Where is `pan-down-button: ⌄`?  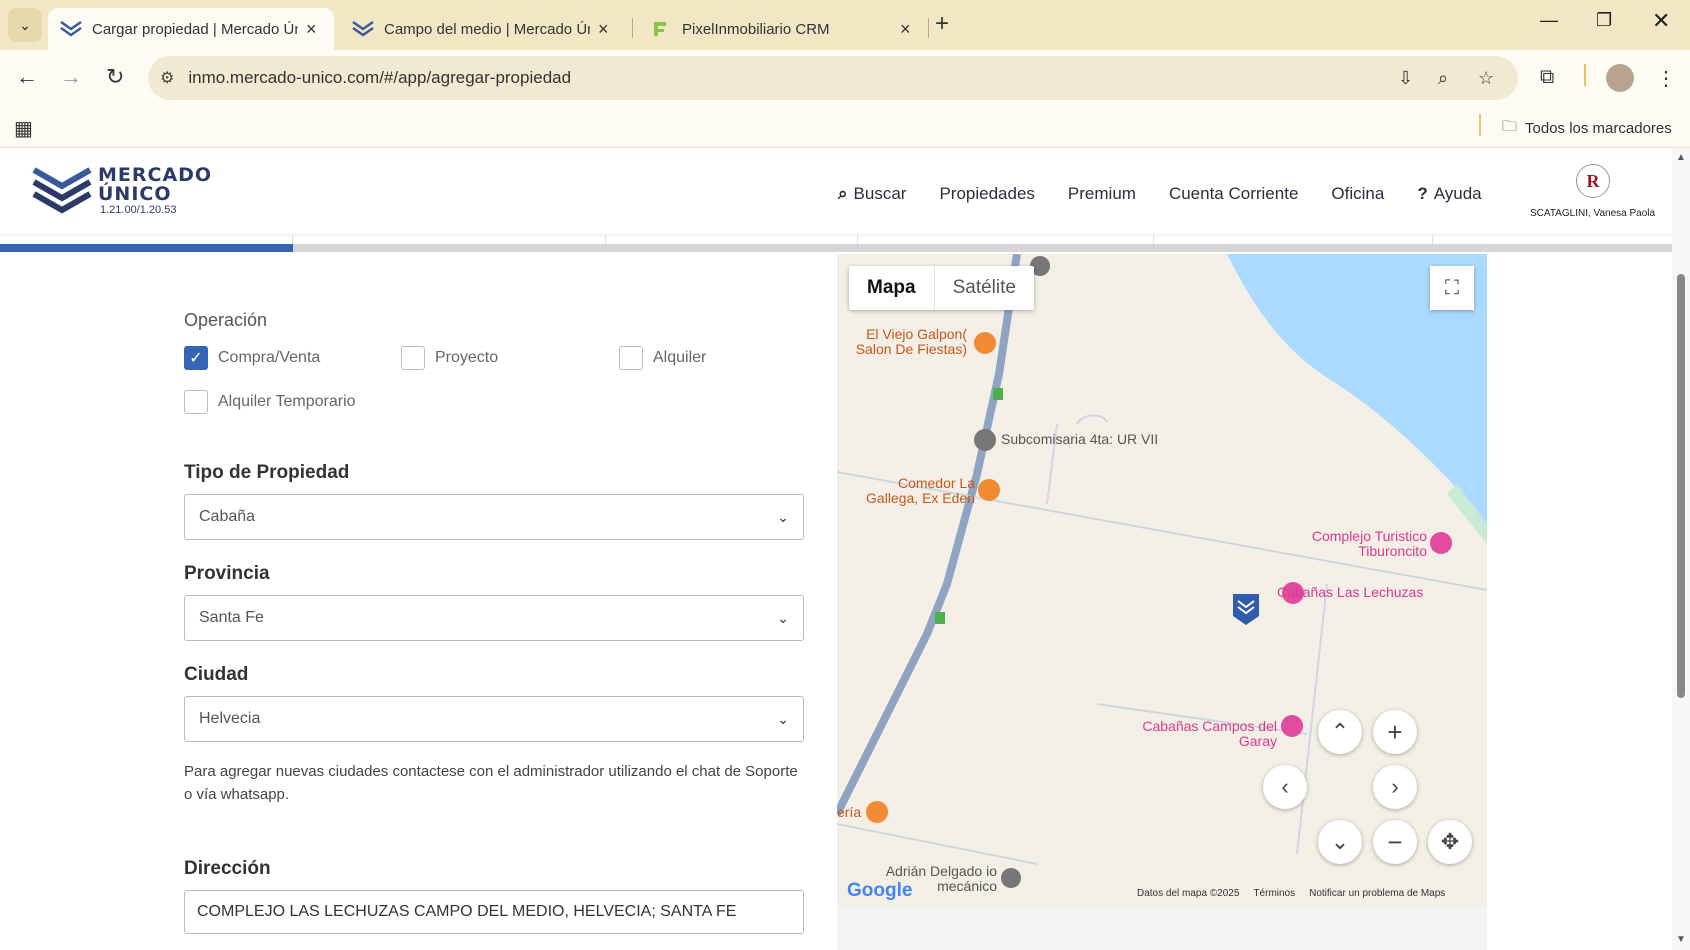 pan-down-button: ⌄ is located at coordinates (1340, 842).